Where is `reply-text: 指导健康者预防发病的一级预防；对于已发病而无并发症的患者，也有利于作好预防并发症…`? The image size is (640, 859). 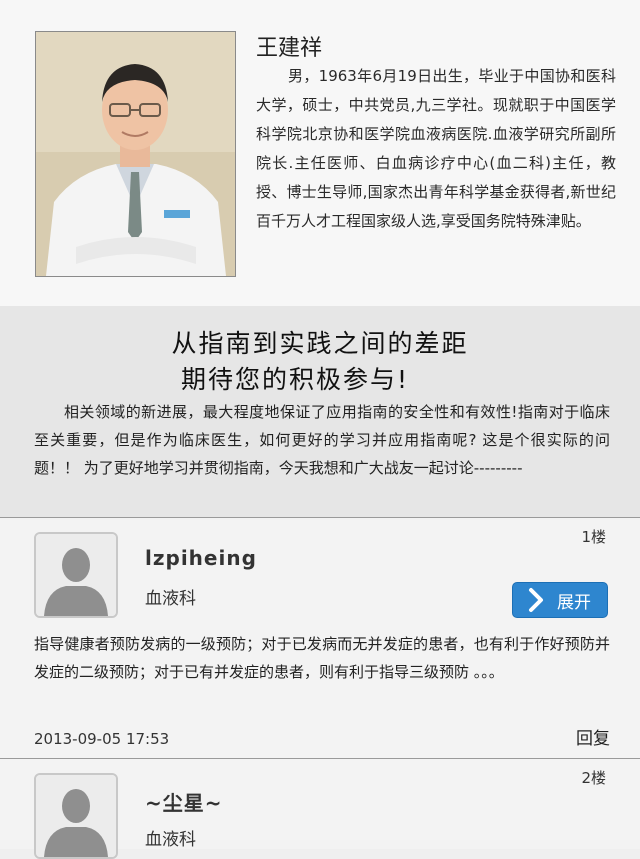
reply-text: 指导健康者预防发病的一级预防；对于已发病而无并发症的患者，也有利于作好预防并发症… is located at coordinates (322, 658).